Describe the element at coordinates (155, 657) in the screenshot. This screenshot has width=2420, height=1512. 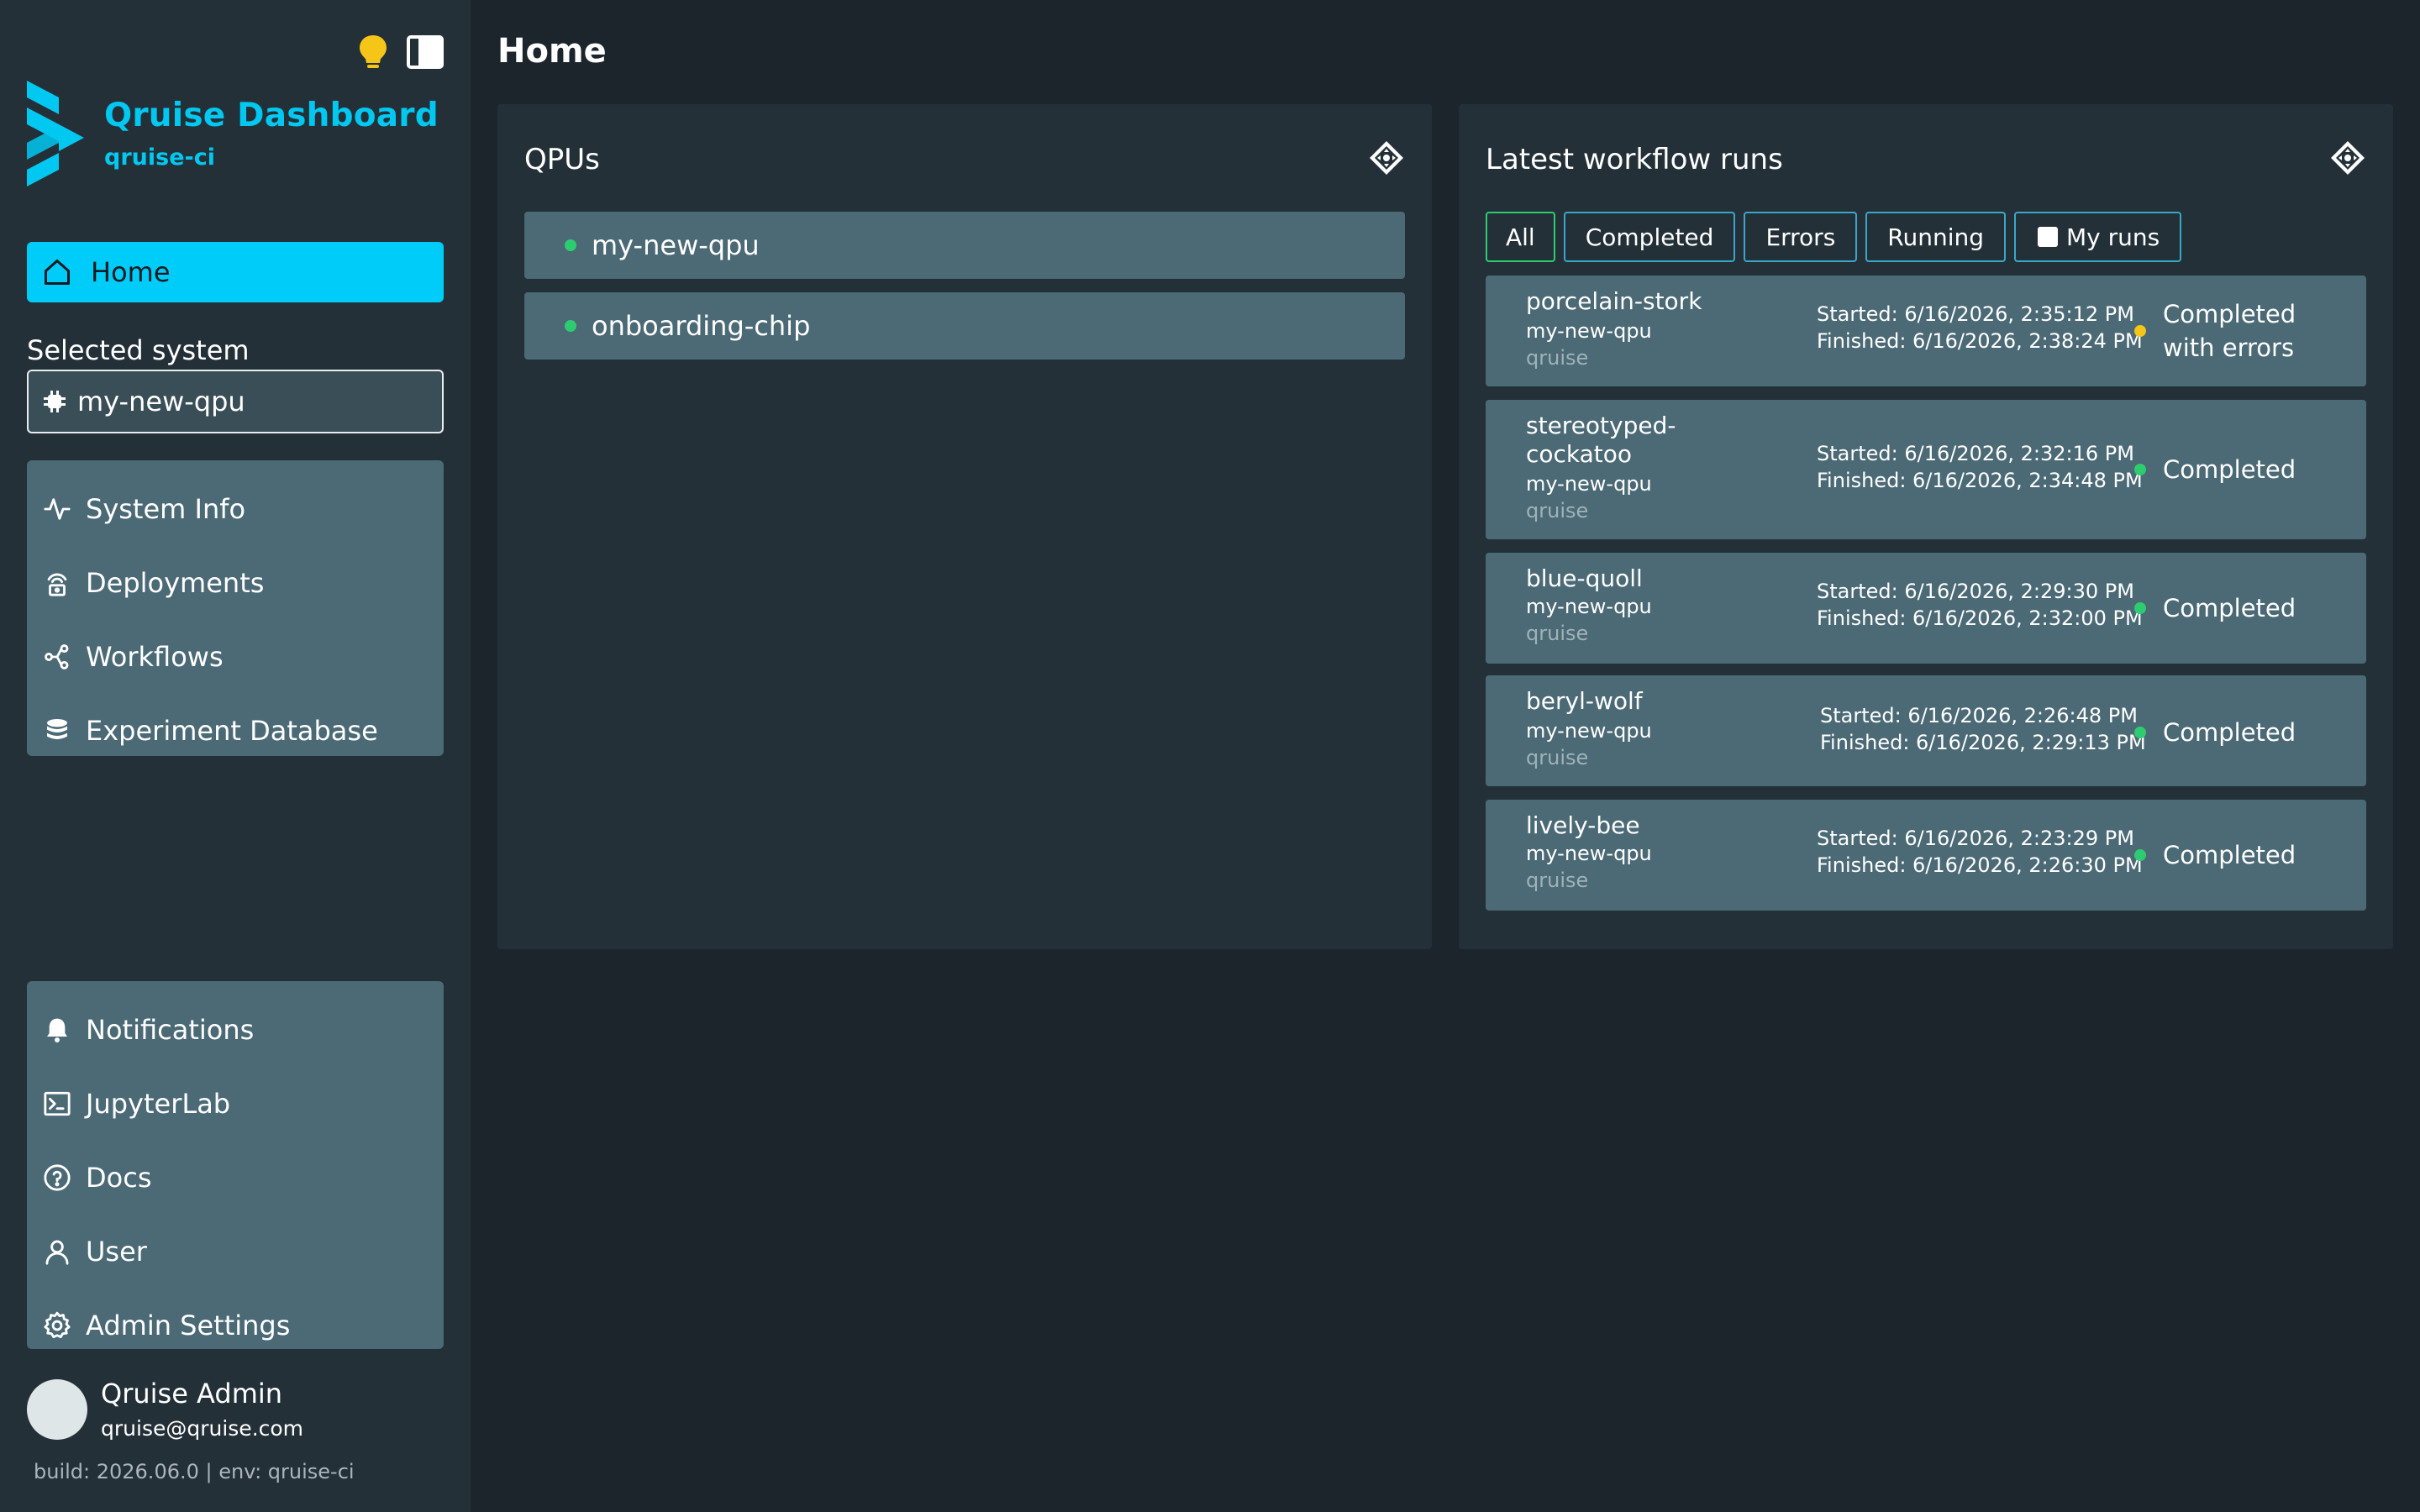
I see `nav-item-label: Workflows` at that location.